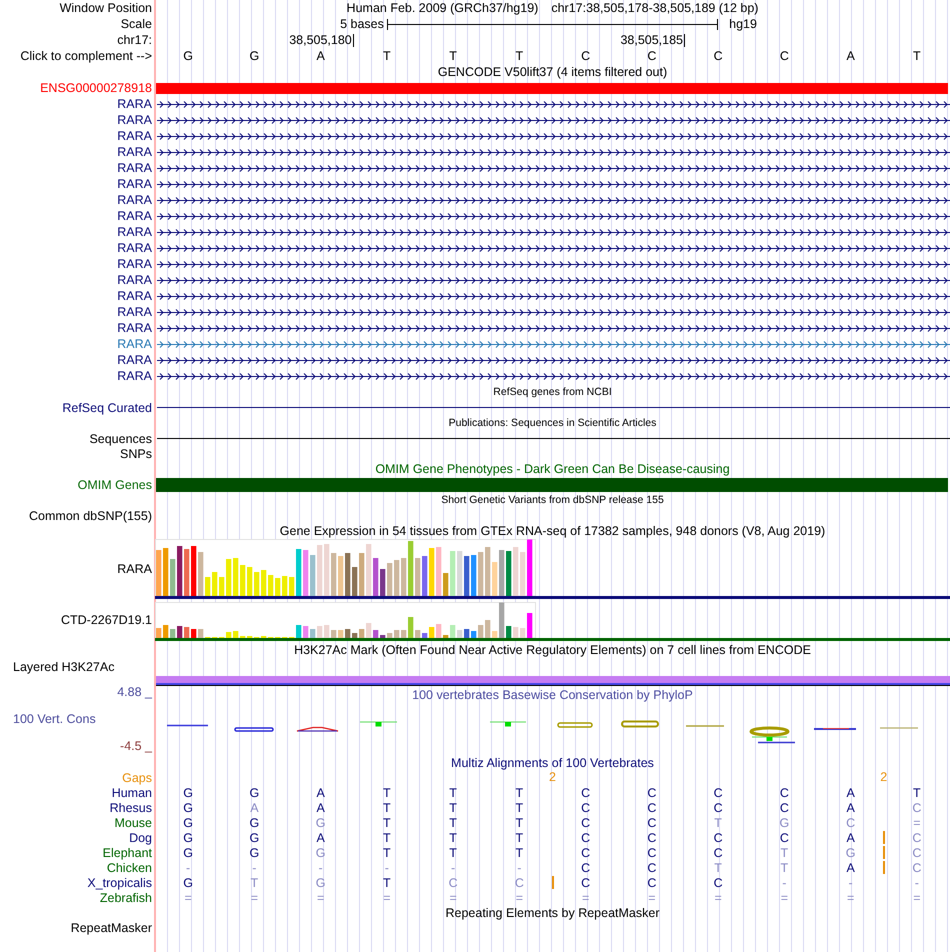  What do you see at coordinates (552, 913) in the screenshot?
I see `track-title: Repeating Elements by RepeatMasker` at bounding box center [552, 913].